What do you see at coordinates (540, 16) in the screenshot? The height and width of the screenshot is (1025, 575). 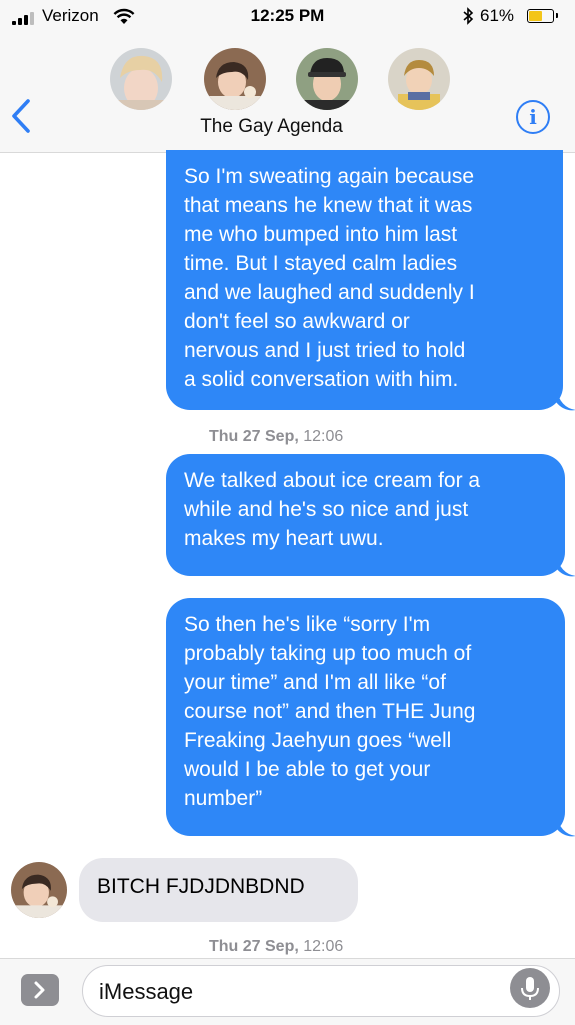 I see `battery-icon` at bounding box center [540, 16].